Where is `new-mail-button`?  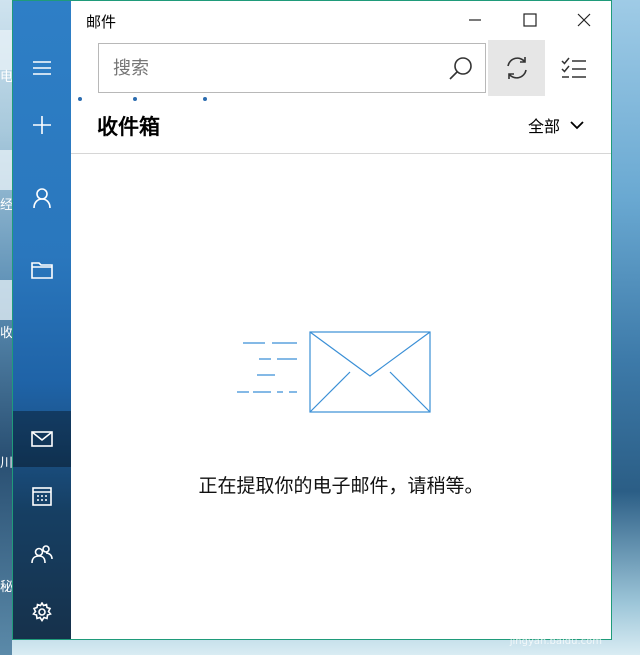 new-mail-button is located at coordinates (42, 125).